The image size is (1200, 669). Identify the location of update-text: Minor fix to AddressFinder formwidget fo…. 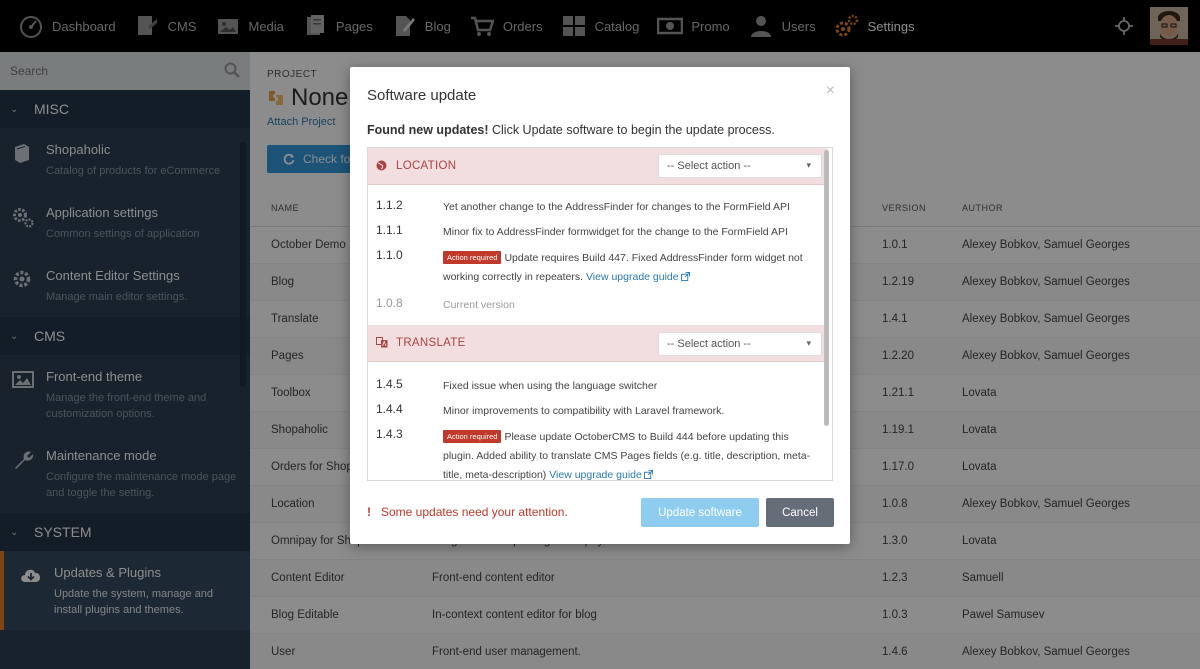
(615, 232).